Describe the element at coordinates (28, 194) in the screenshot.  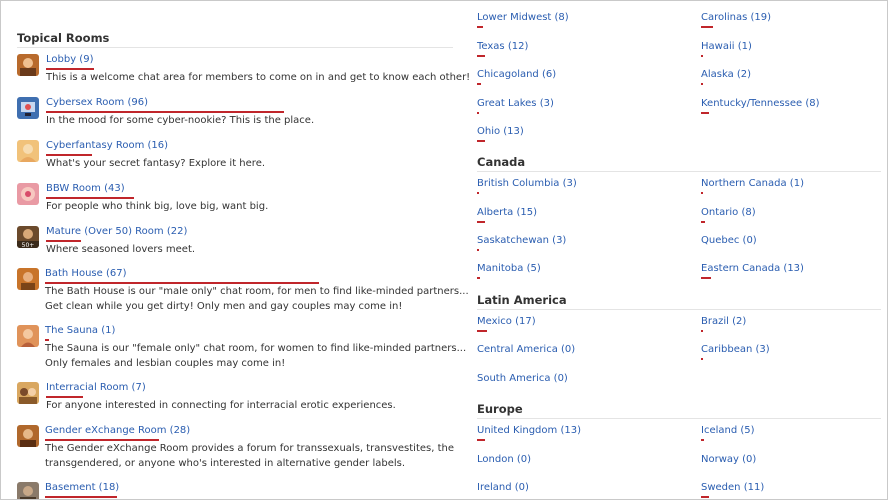
I see `room-avatar-bbw-icon` at that location.